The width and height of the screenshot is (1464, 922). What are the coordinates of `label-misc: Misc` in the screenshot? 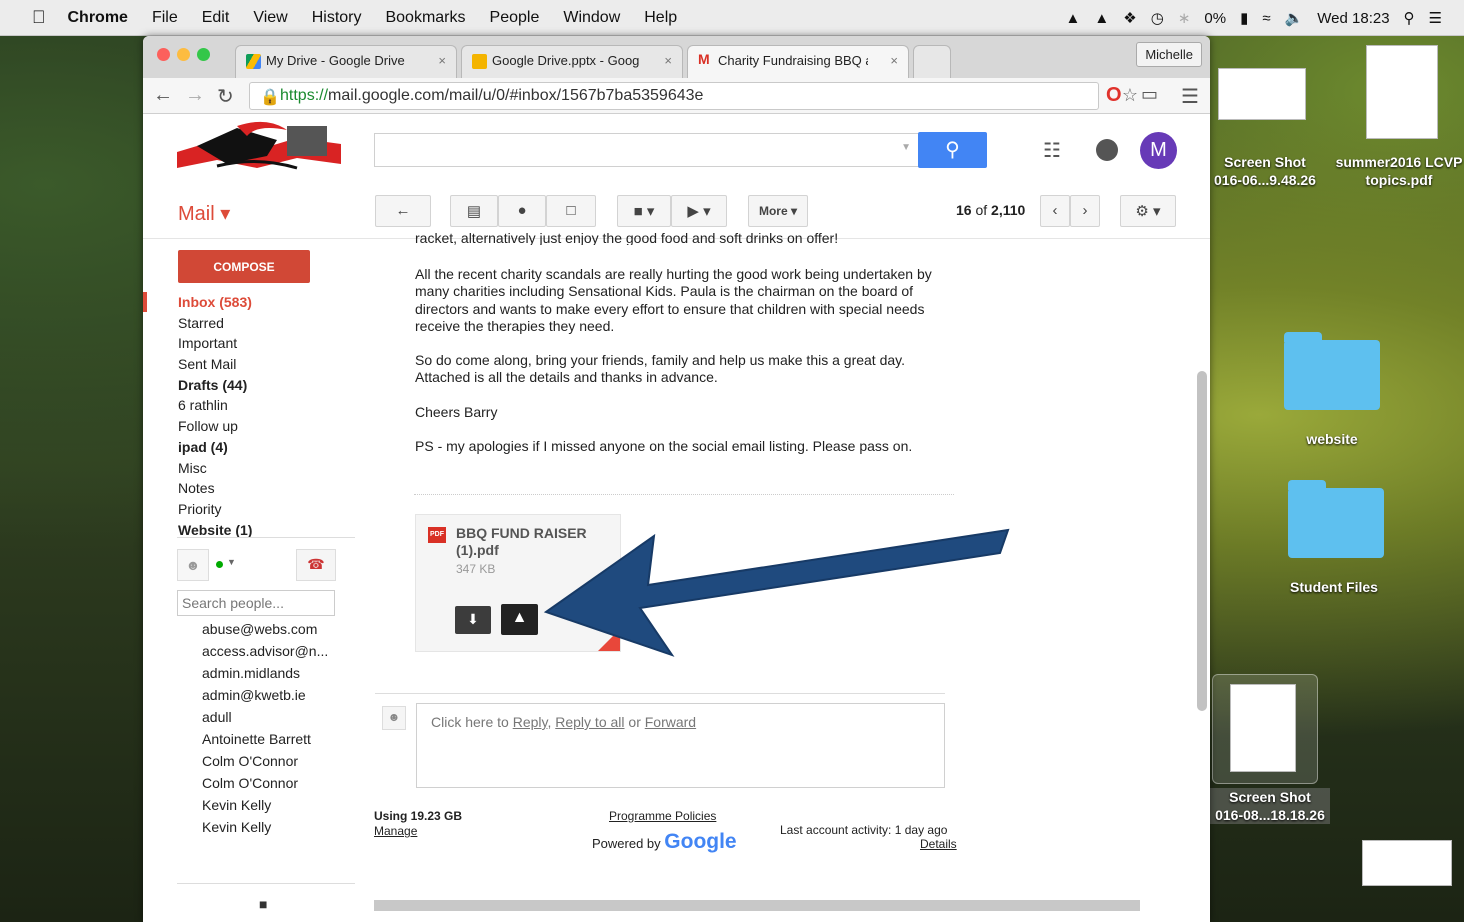 It's located at (215, 470).